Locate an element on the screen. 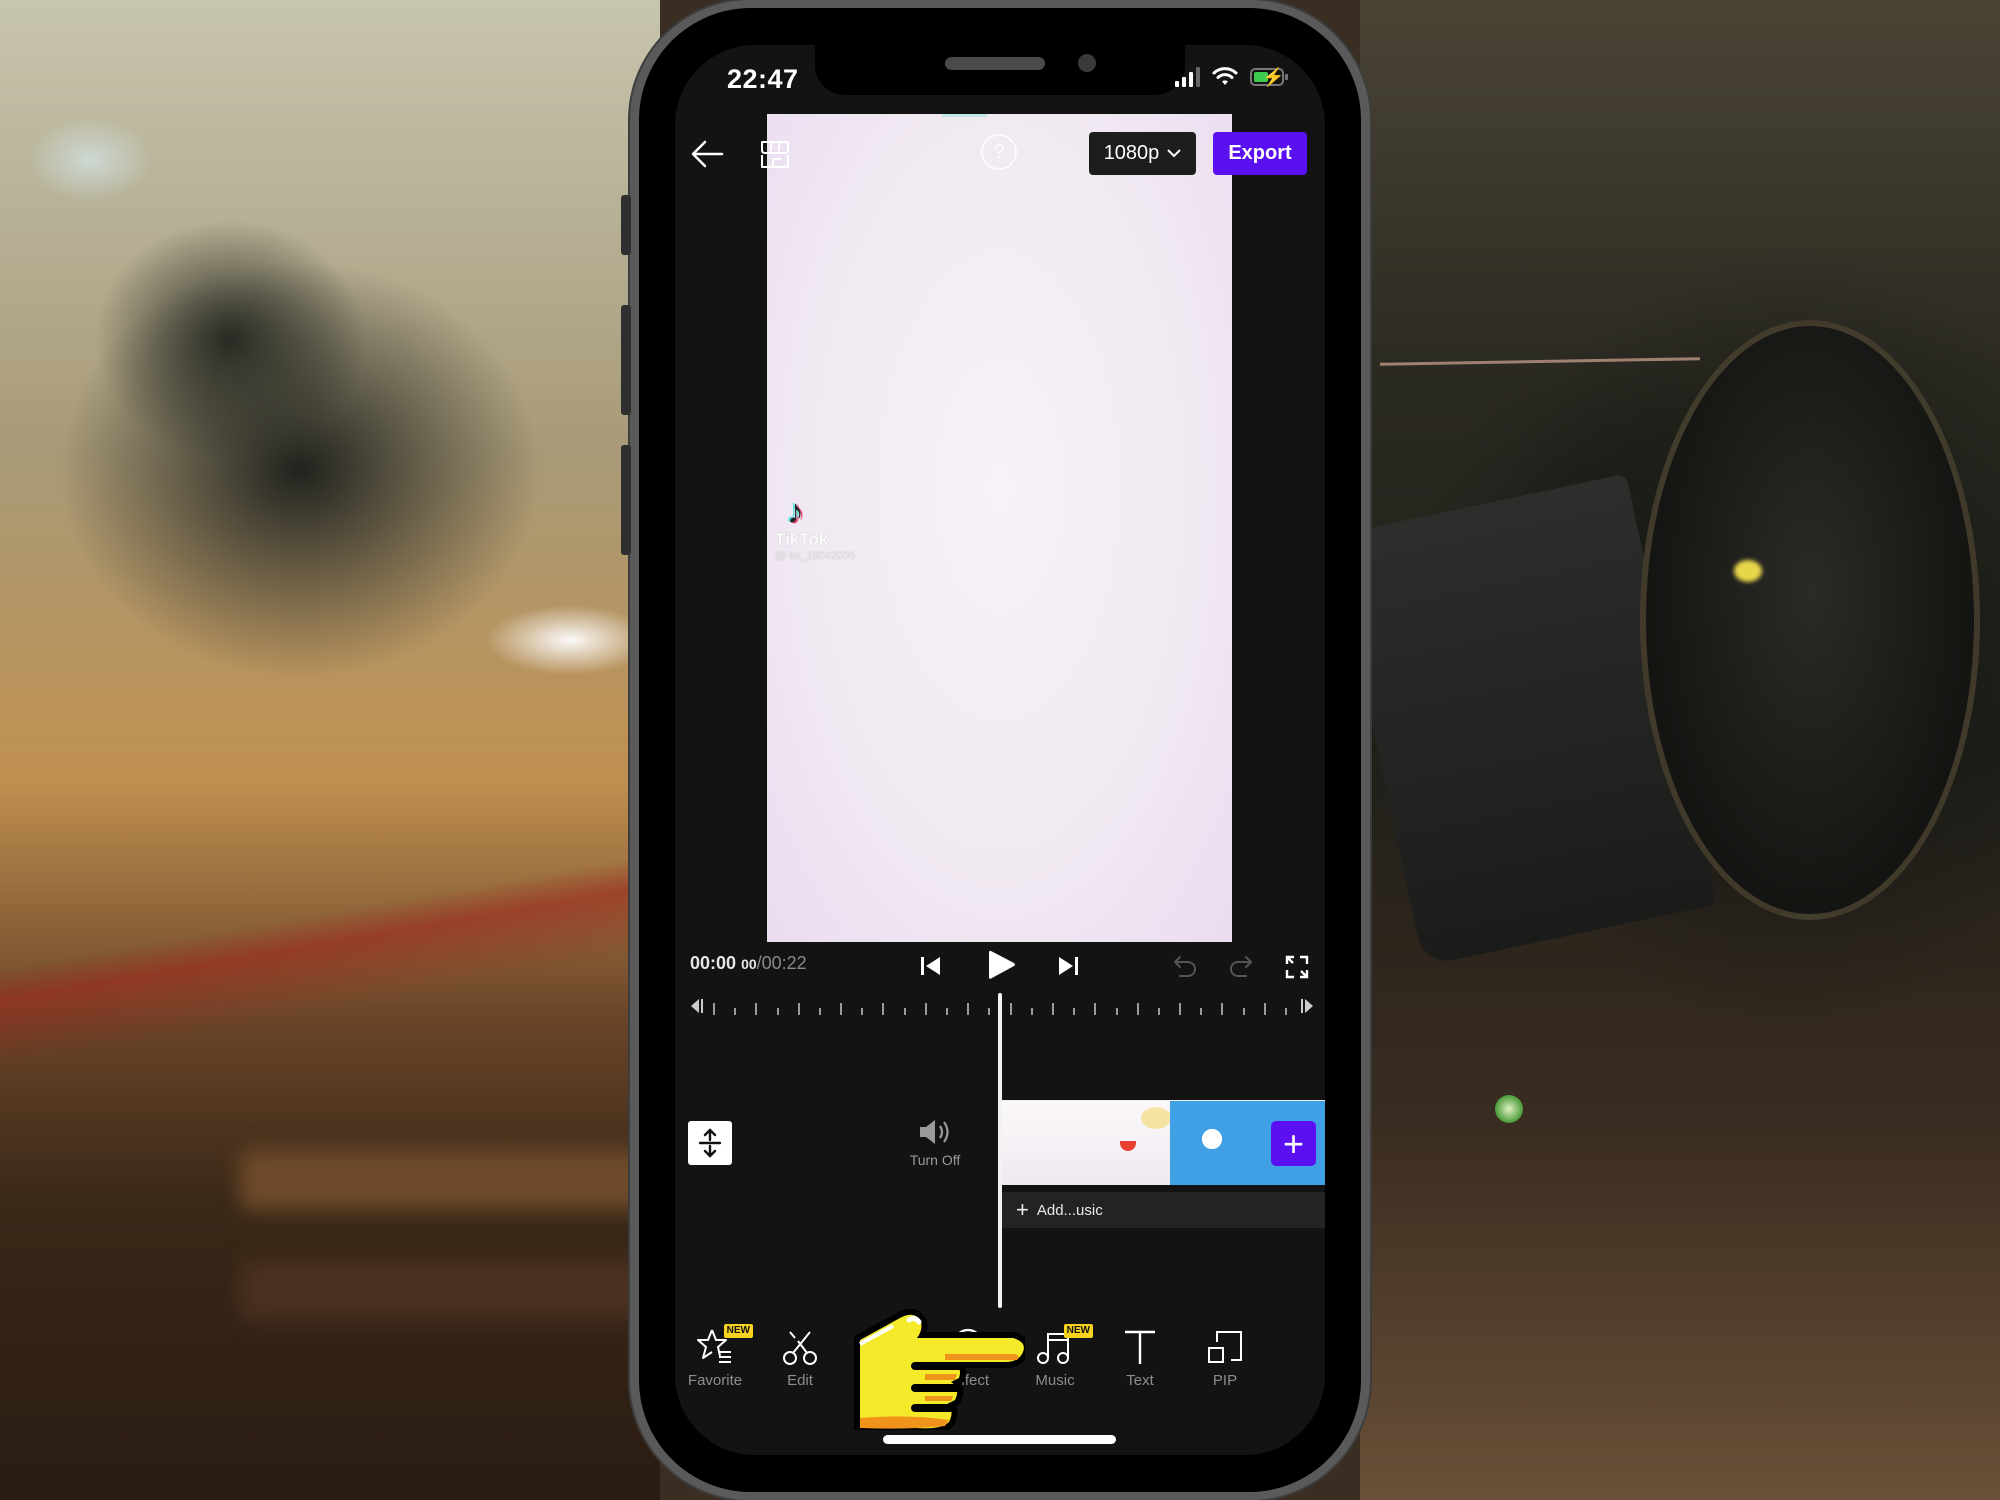 This screenshot has height=1500, width=2000. toolbar-item-text: Text is located at coordinates (1140, 1354).